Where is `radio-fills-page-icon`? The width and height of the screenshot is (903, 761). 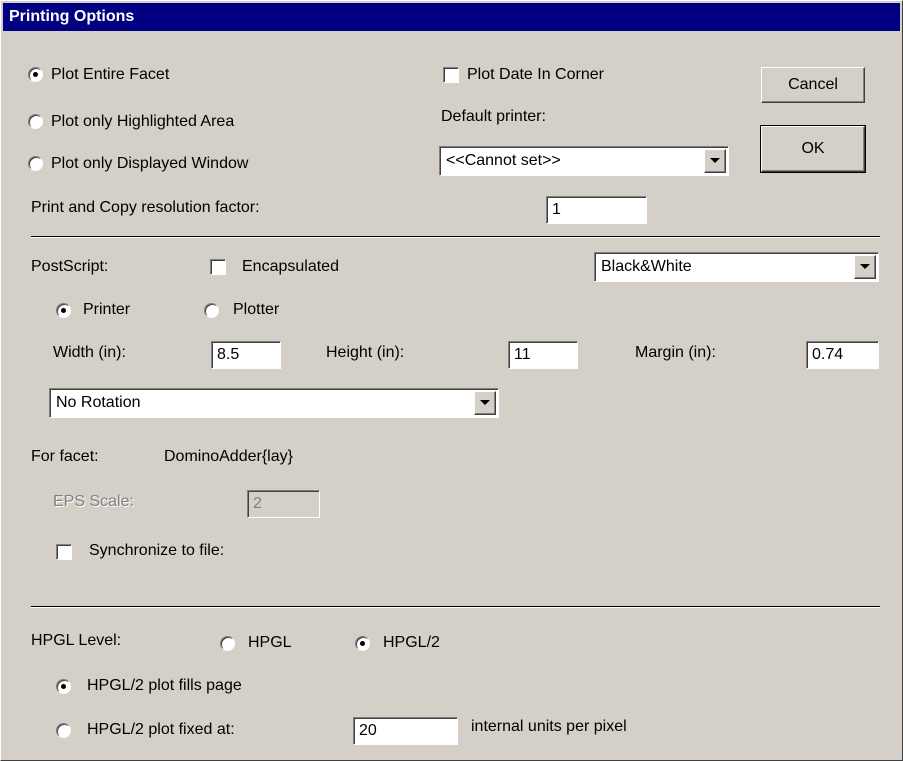 radio-fills-page-icon is located at coordinates (63, 686).